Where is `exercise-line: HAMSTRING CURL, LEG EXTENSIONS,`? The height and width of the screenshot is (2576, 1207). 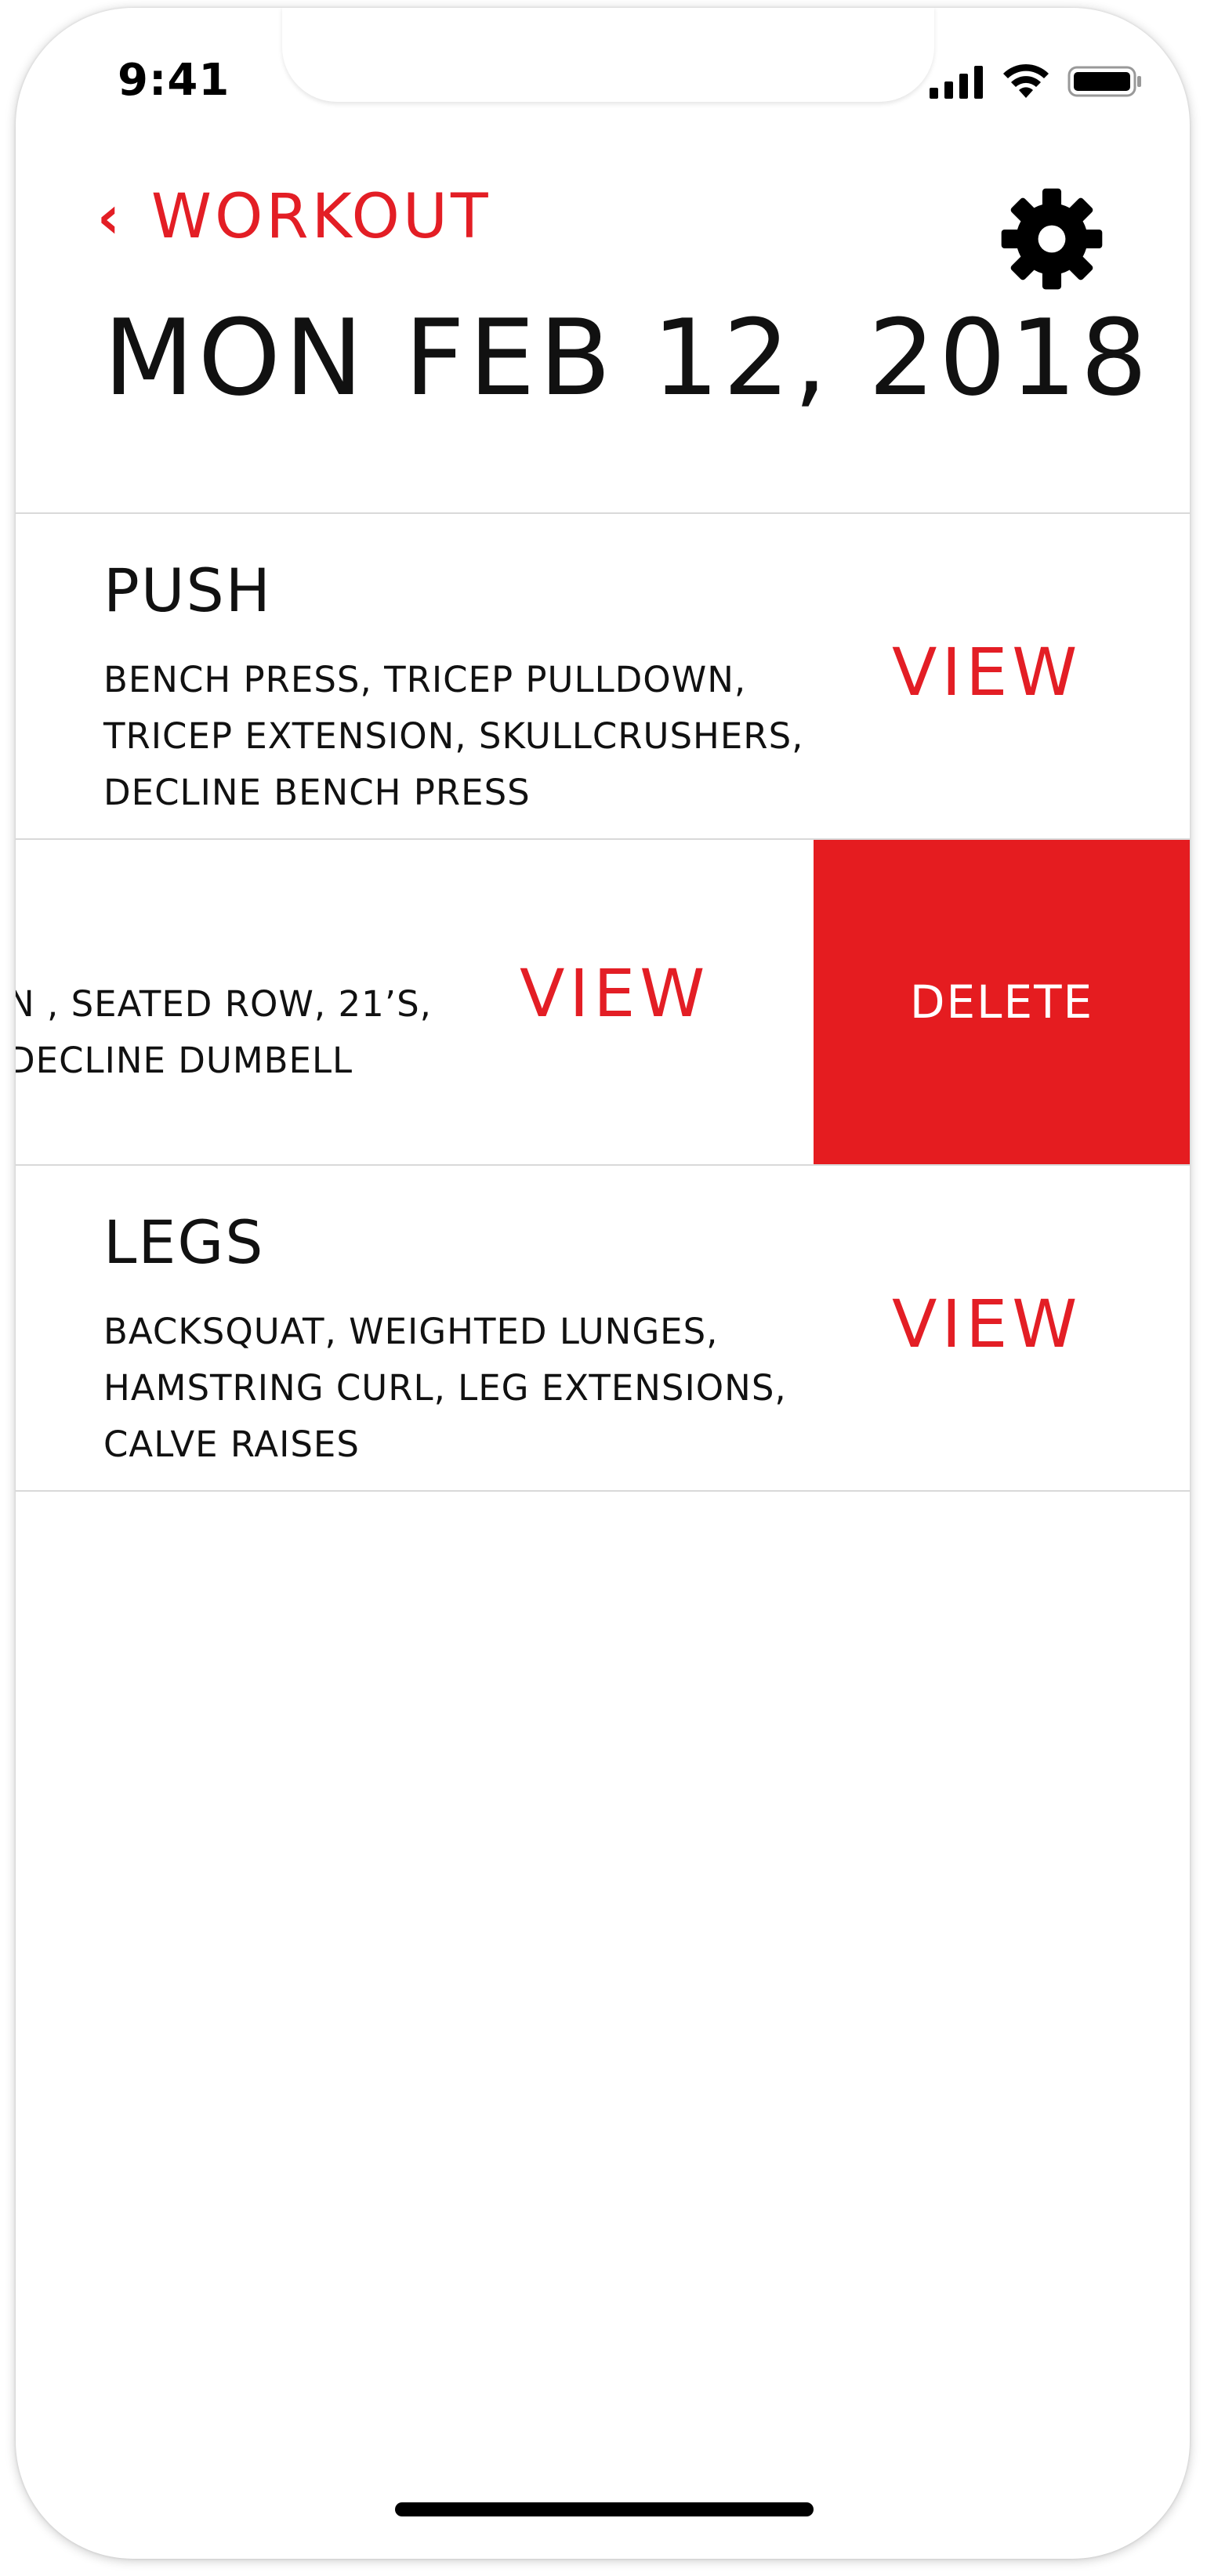 exercise-line: HAMSTRING CURL, LEG EXTENSIONS, is located at coordinates (445, 1388).